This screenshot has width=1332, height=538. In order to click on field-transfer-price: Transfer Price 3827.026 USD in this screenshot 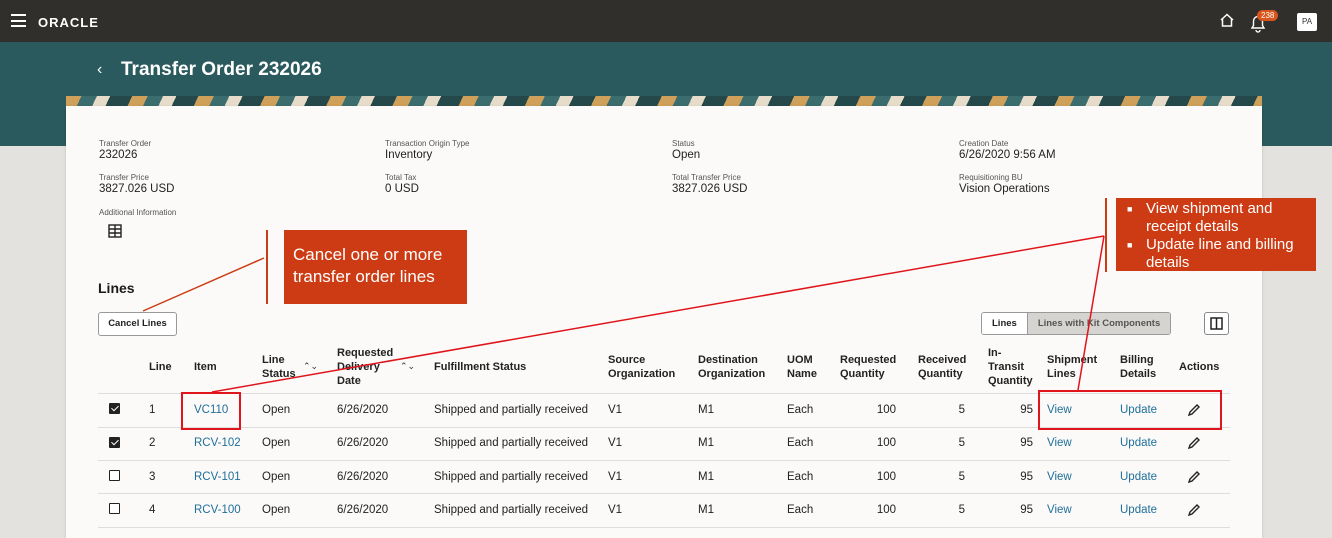, I will do `click(136, 184)`.